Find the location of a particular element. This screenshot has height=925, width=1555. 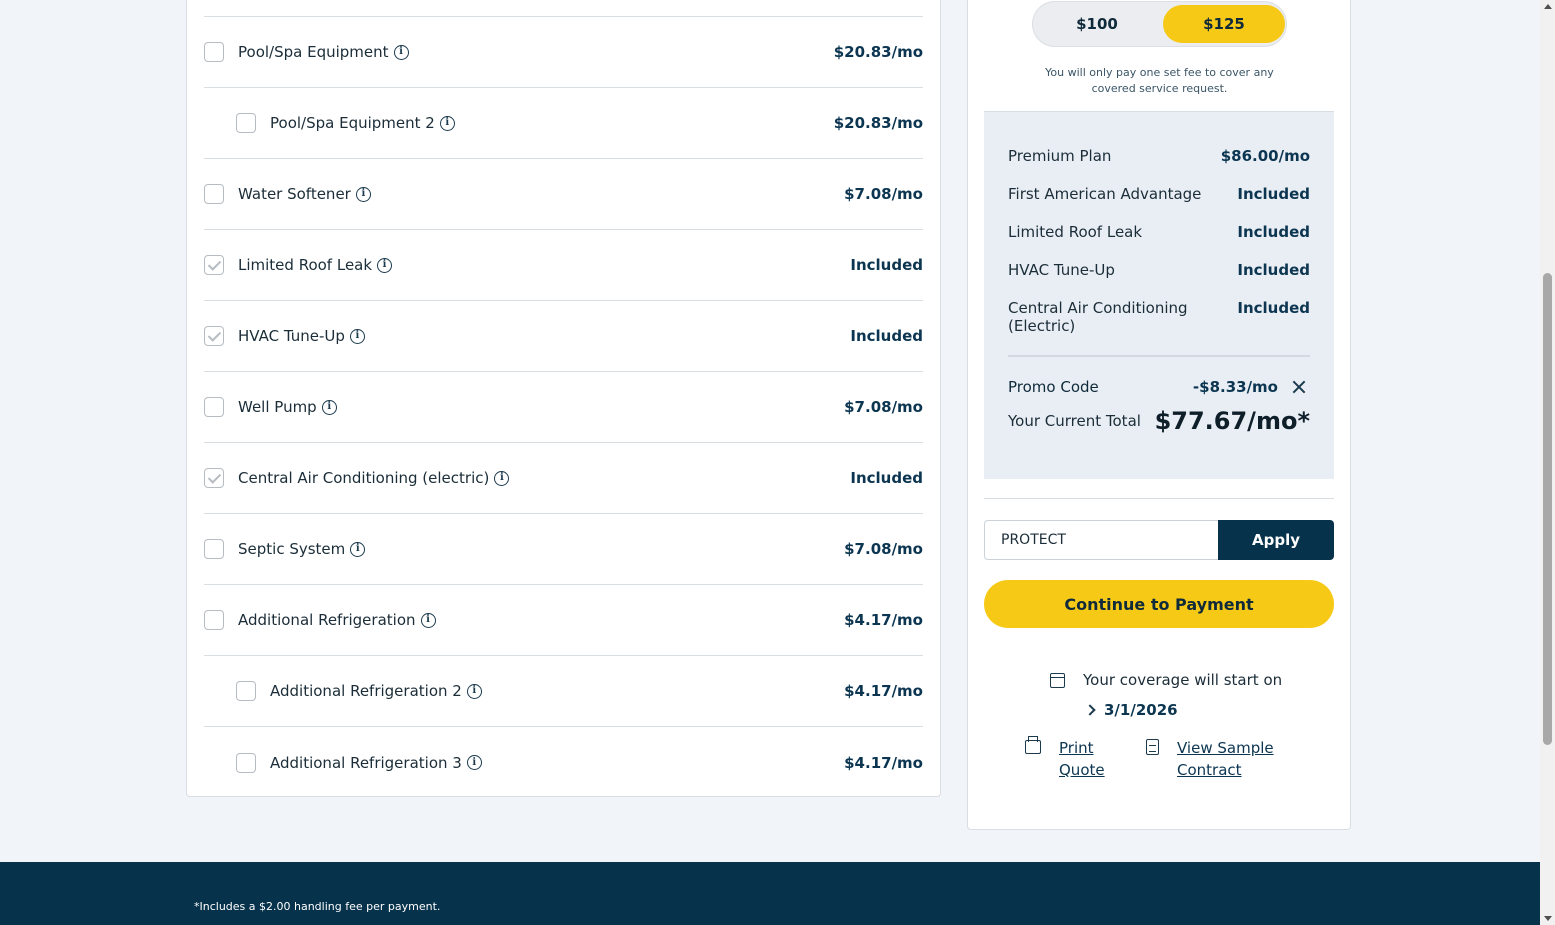

option-label: Central Air Conditioning (electric) is located at coordinates (364, 478).